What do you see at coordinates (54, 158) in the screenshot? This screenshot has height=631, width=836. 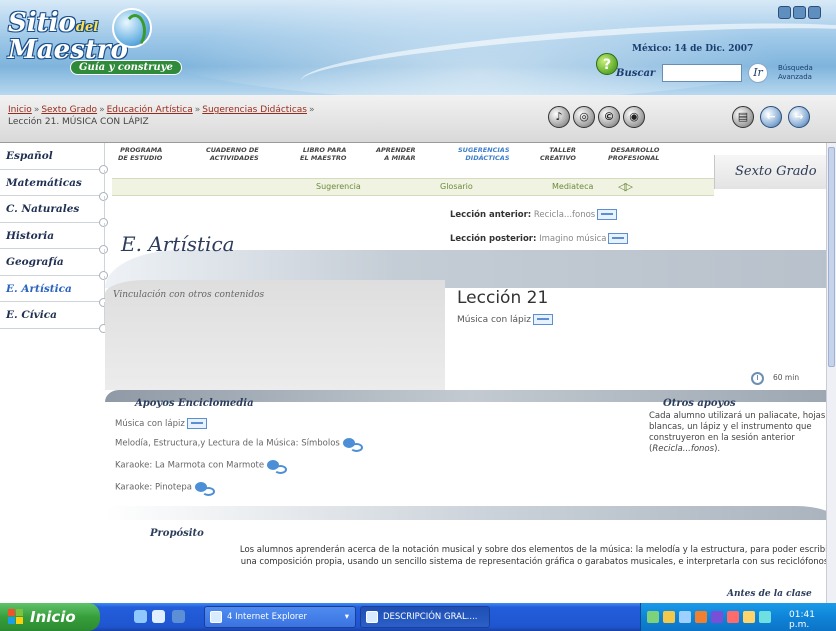 I see `sidebar-item-espanol: Español` at bounding box center [54, 158].